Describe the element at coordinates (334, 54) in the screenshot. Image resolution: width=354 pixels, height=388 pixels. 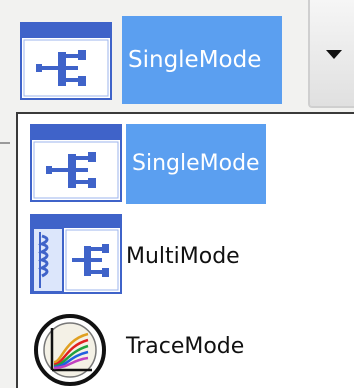
I see `chevron-down-icon` at that location.